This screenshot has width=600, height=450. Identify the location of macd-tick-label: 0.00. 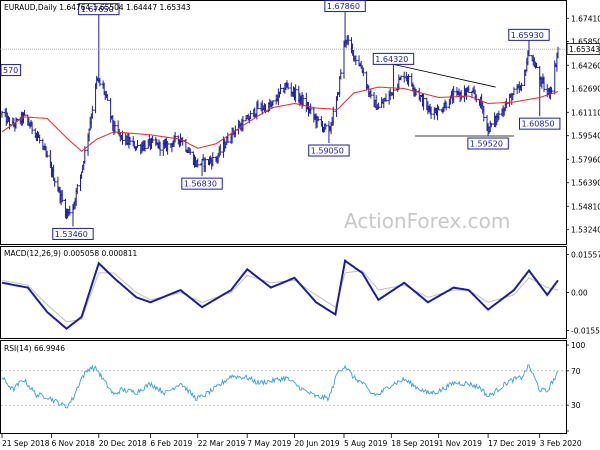
(579, 293).